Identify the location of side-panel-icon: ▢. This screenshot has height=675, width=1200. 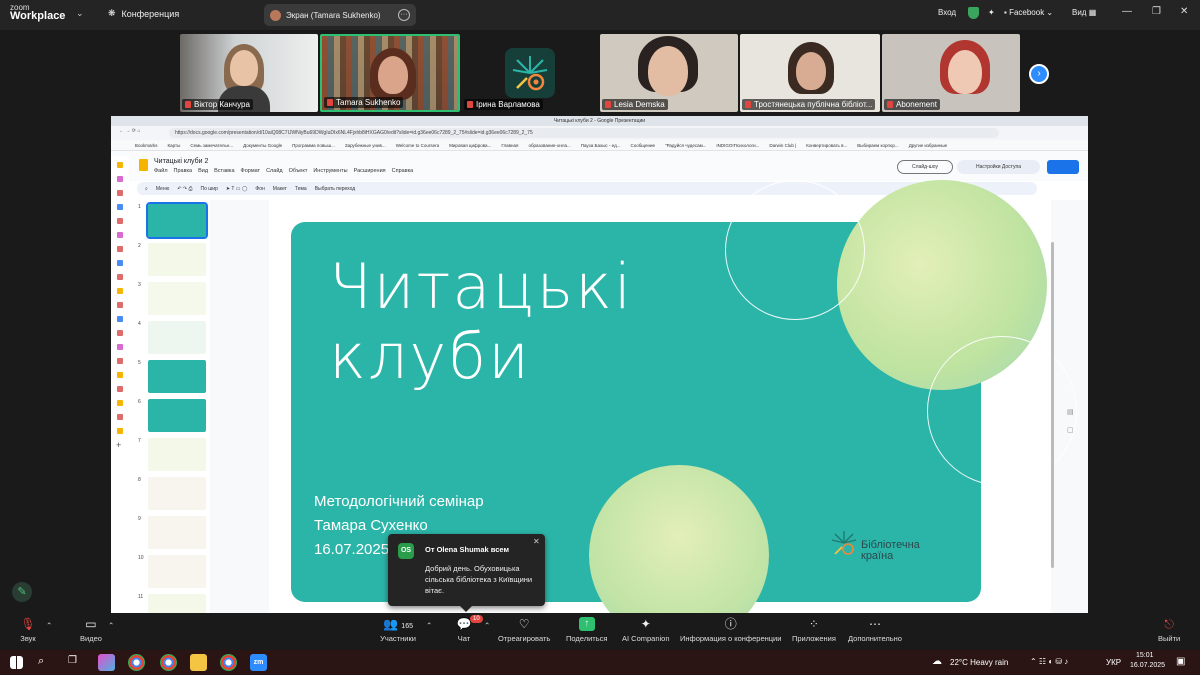
(1070, 430).